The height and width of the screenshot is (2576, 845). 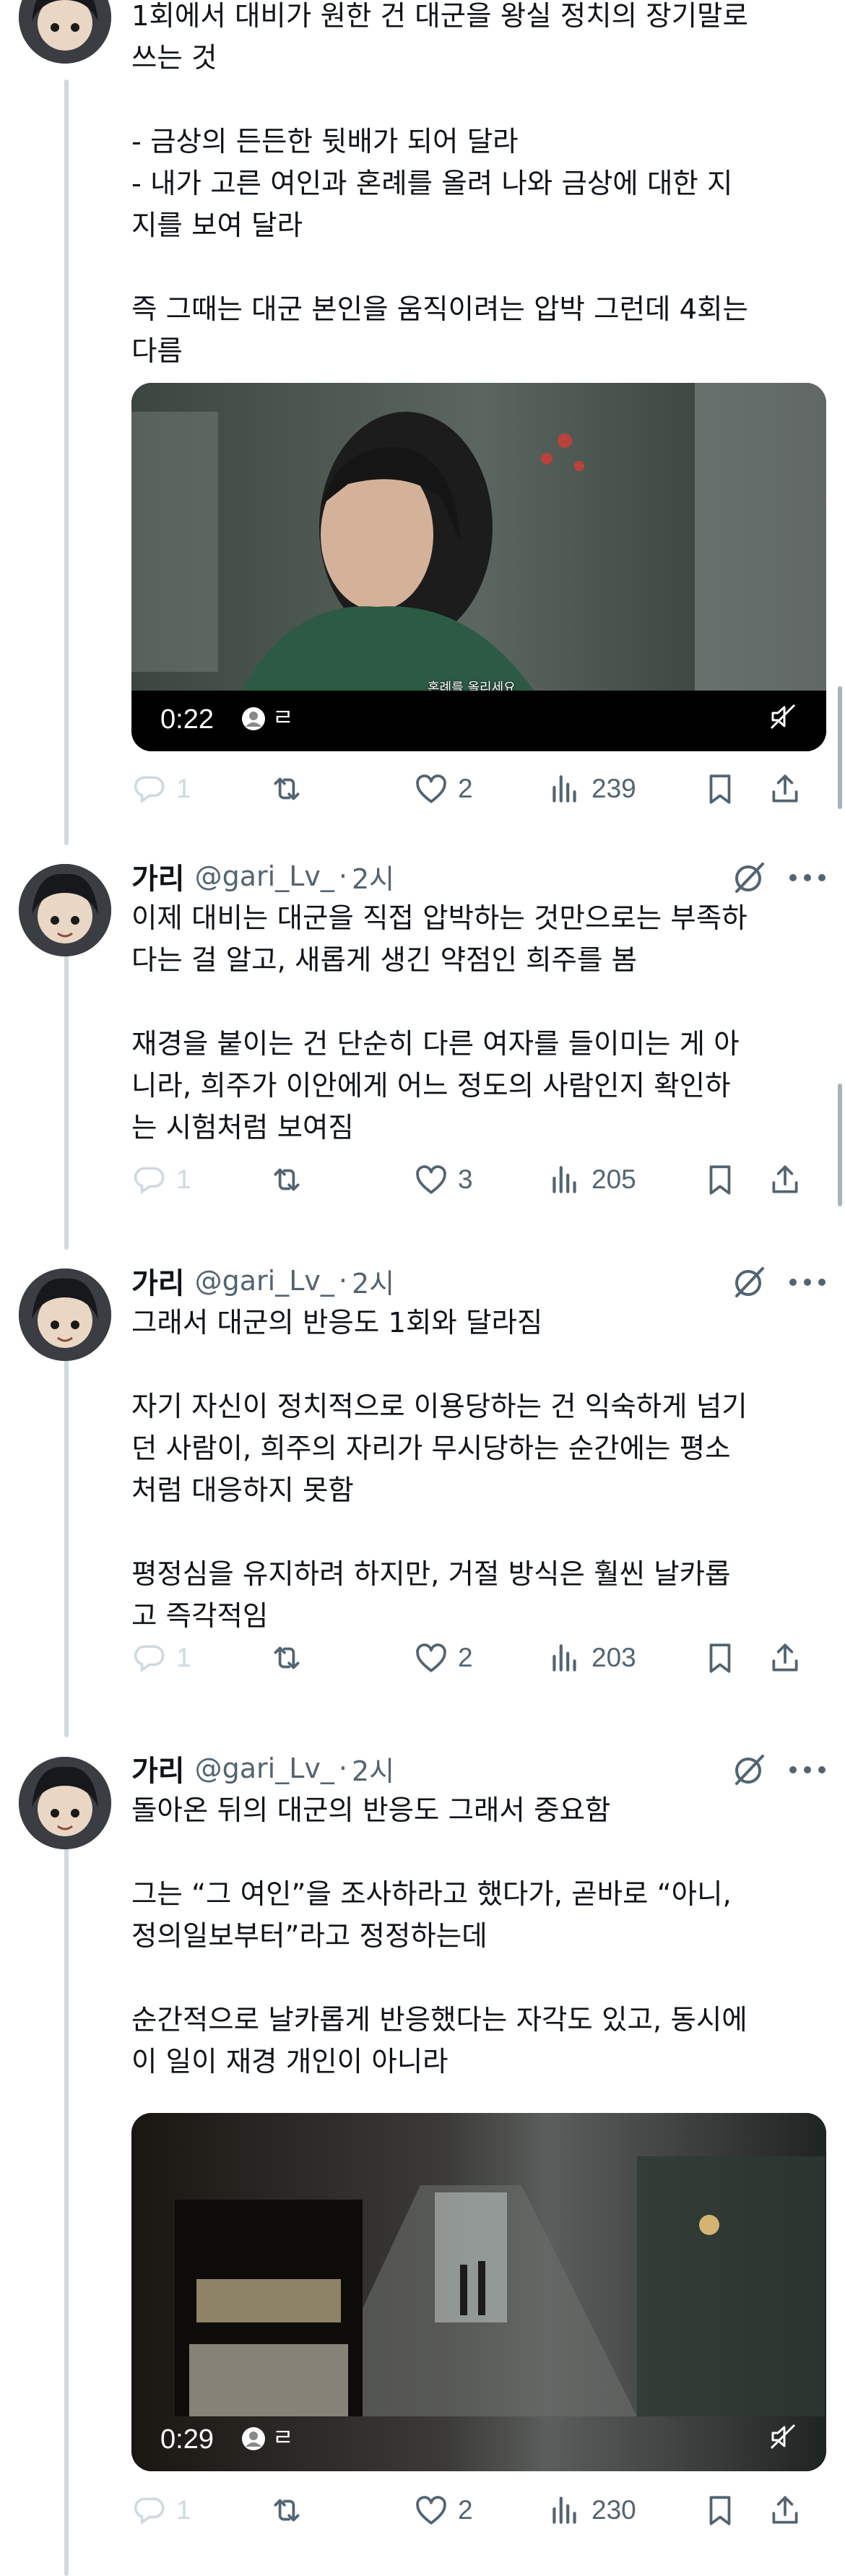 I want to click on views-button: 203, so click(x=591, y=1658).